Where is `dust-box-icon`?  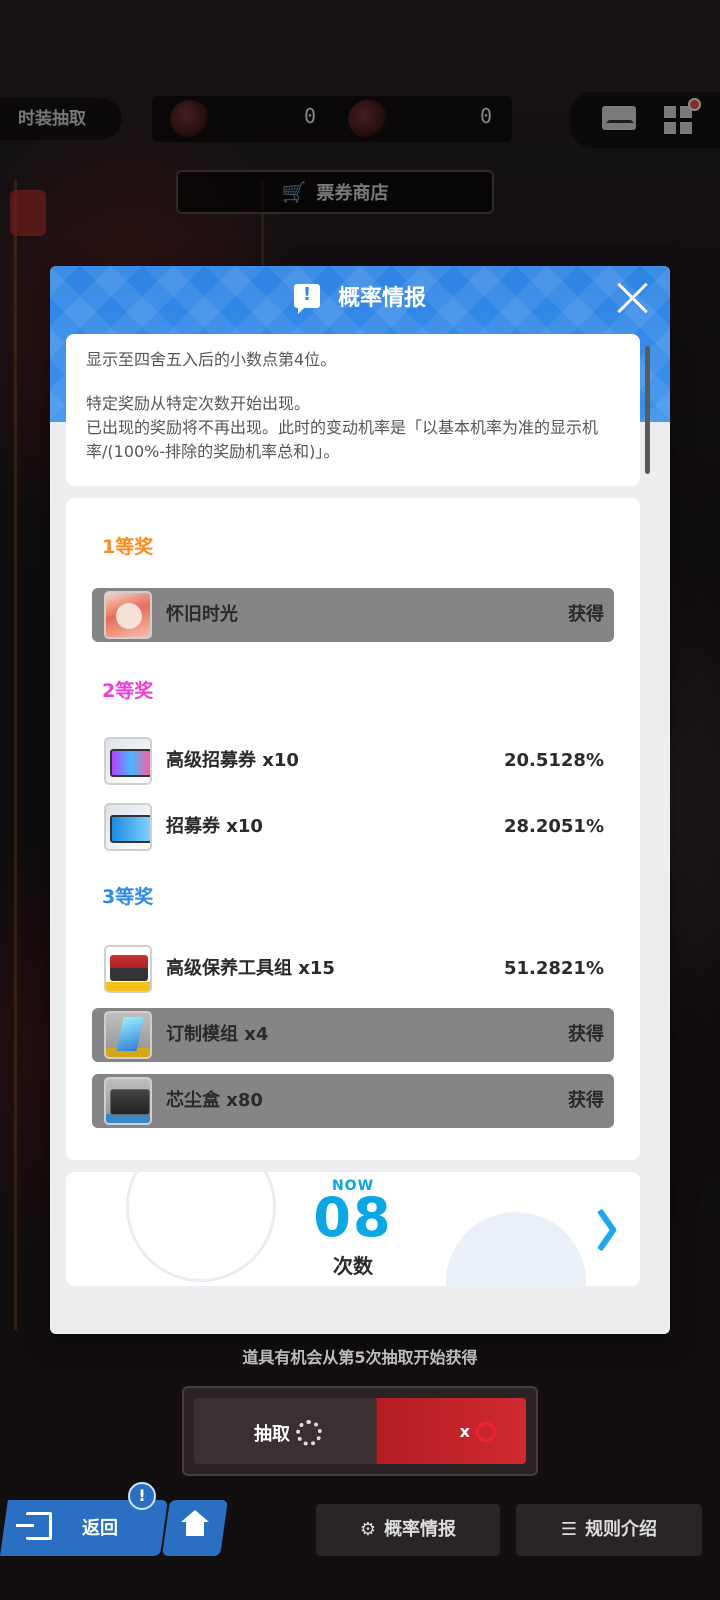 dust-box-icon is located at coordinates (128, 1101).